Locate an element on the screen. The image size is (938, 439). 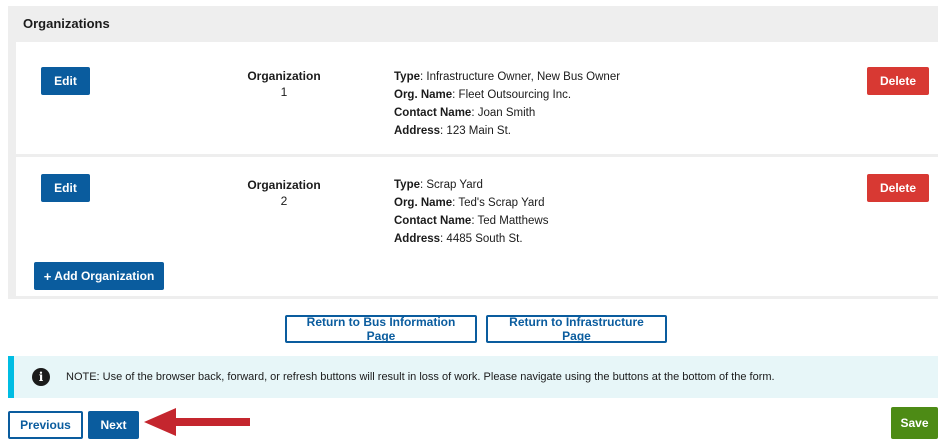
organization-number: 2 is located at coordinates (284, 201).